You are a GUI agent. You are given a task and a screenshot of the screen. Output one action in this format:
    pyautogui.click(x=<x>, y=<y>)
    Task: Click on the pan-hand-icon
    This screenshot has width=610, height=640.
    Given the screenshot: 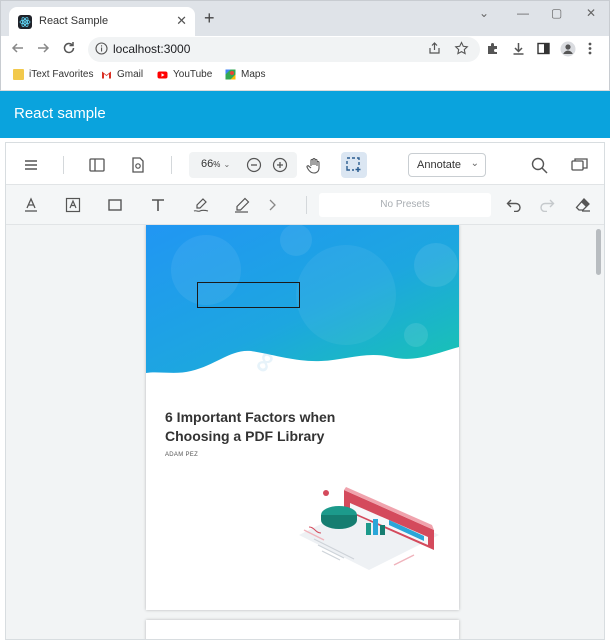 What is the action you would take?
    pyautogui.click(x=314, y=165)
    